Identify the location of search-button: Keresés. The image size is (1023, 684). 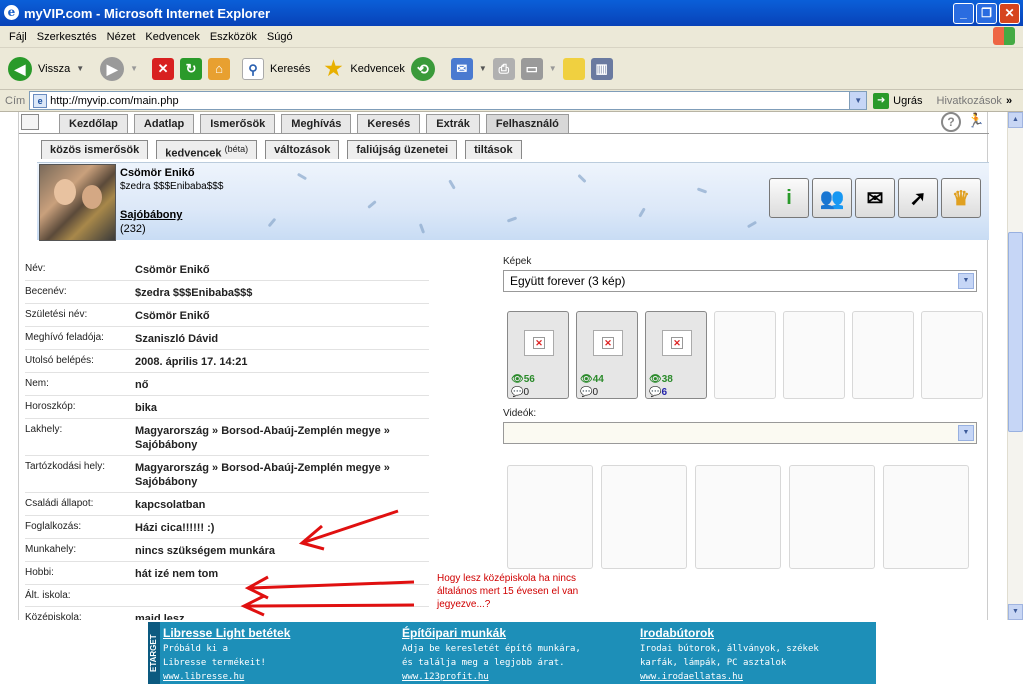
(290, 69).